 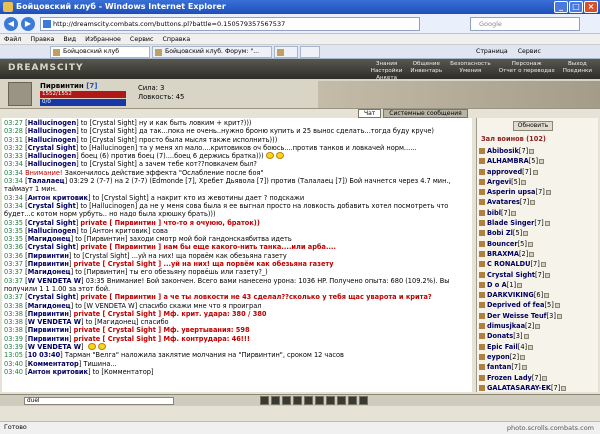 What do you see at coordinates (387, 71) in the screenshot?
I see `game-menu-item: Настройки` at bounding box center [387, 71].